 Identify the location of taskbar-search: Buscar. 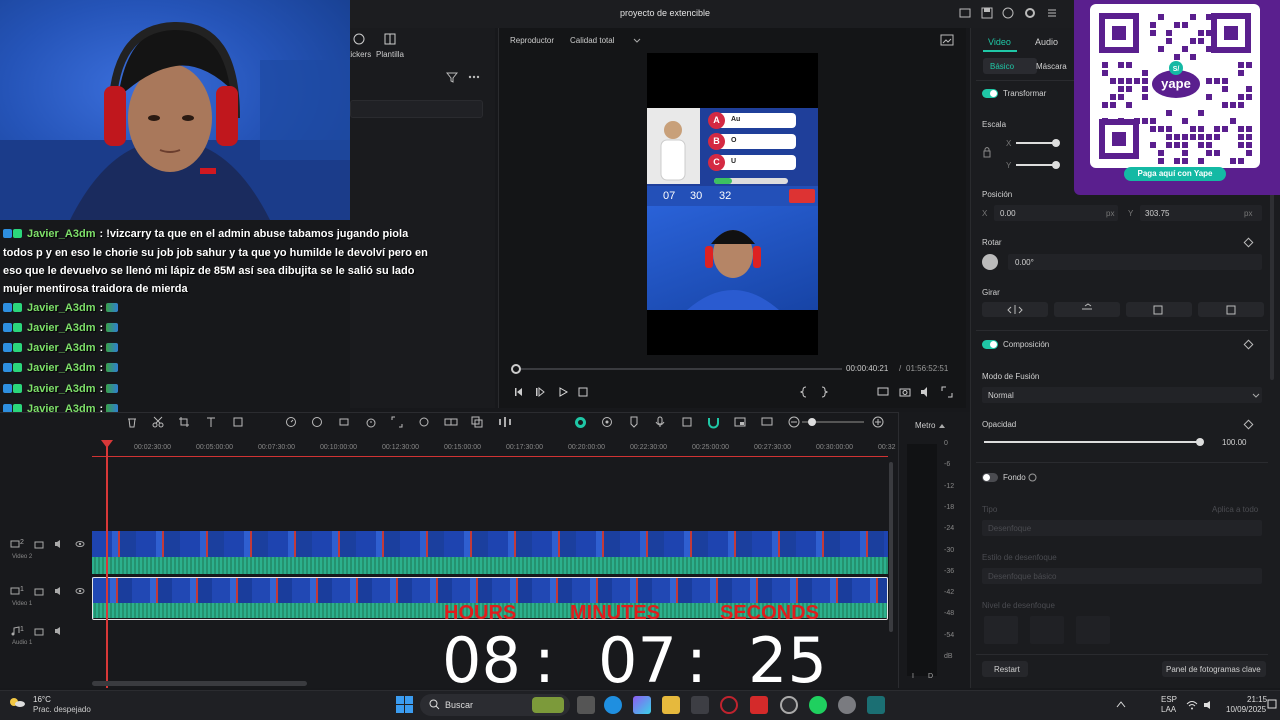
(495, 705).